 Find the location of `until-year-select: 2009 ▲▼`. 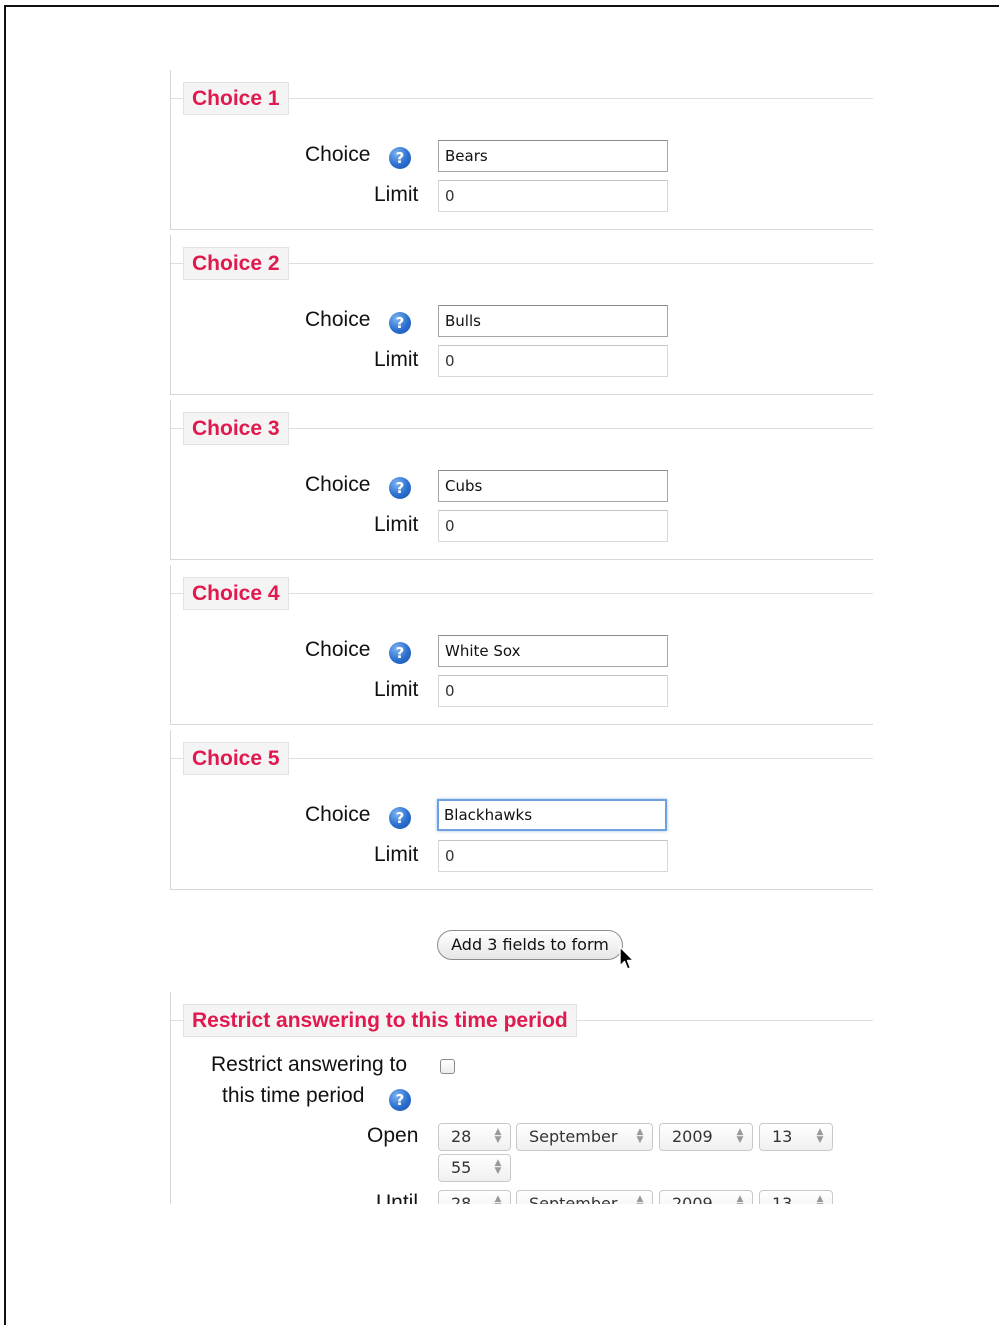

until-year-select: 2009 ▲▼ is located at coordinates (706, 1197).